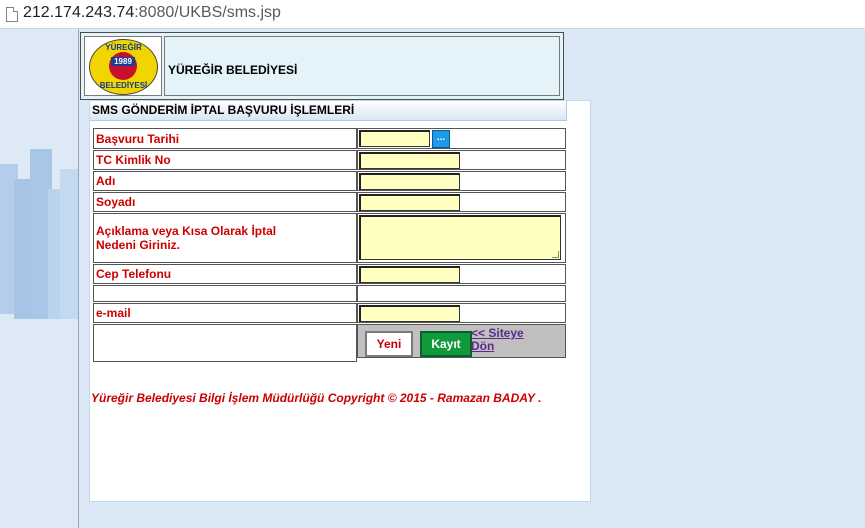 The height and width of the screenshot is (528, 865). What do you see at coordinates (389, 344) in the screenshot?
I see `yeni-button: Yeni` at bounding box center [389, 344].